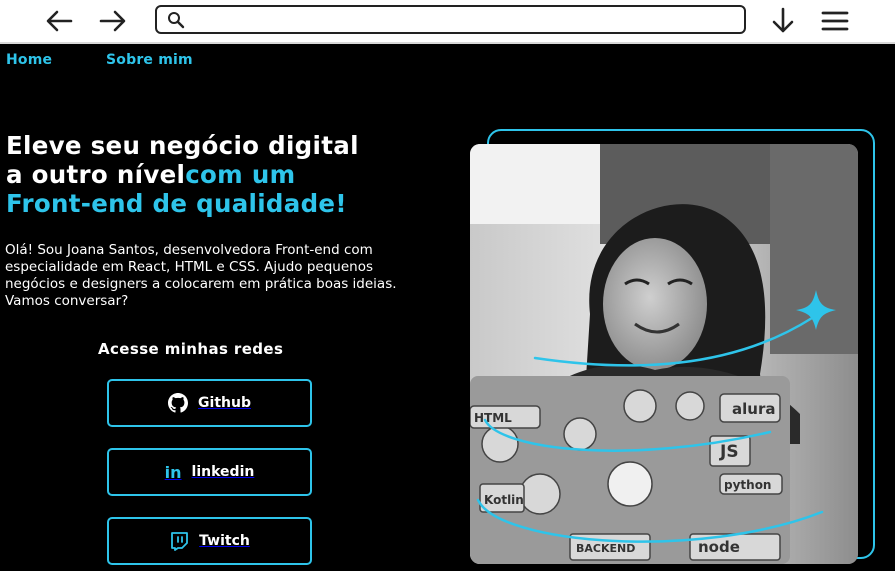 This screenshot has height=571, width=895. I want to click on search-icon, so click(176, 22).